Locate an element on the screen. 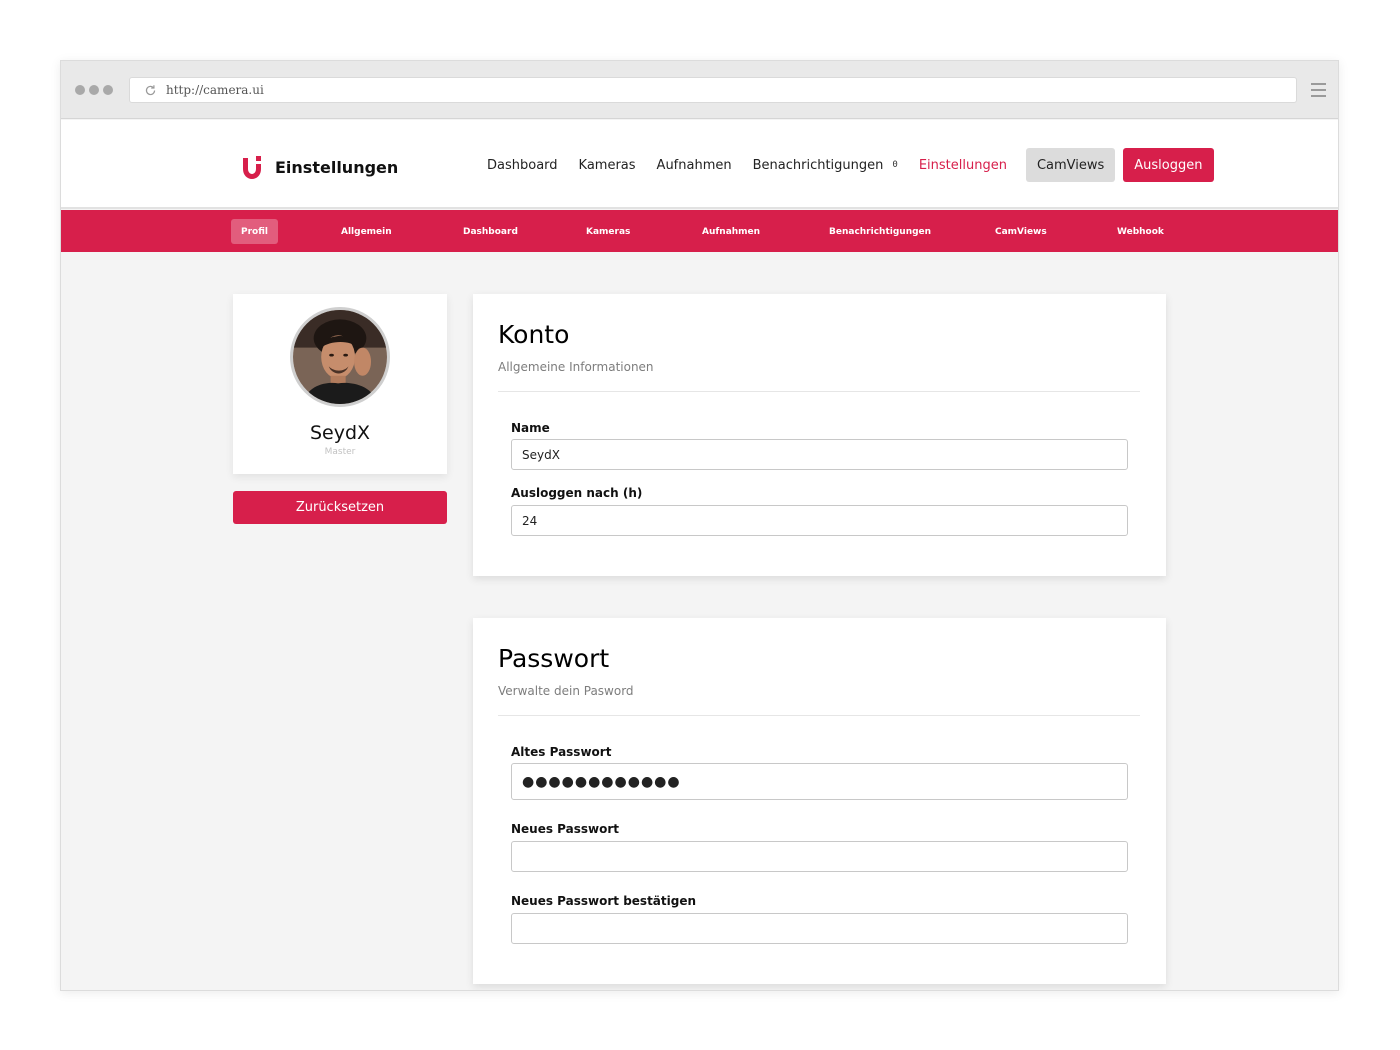  nav-link-label: Dashboard is located at coordinates (522, 165).